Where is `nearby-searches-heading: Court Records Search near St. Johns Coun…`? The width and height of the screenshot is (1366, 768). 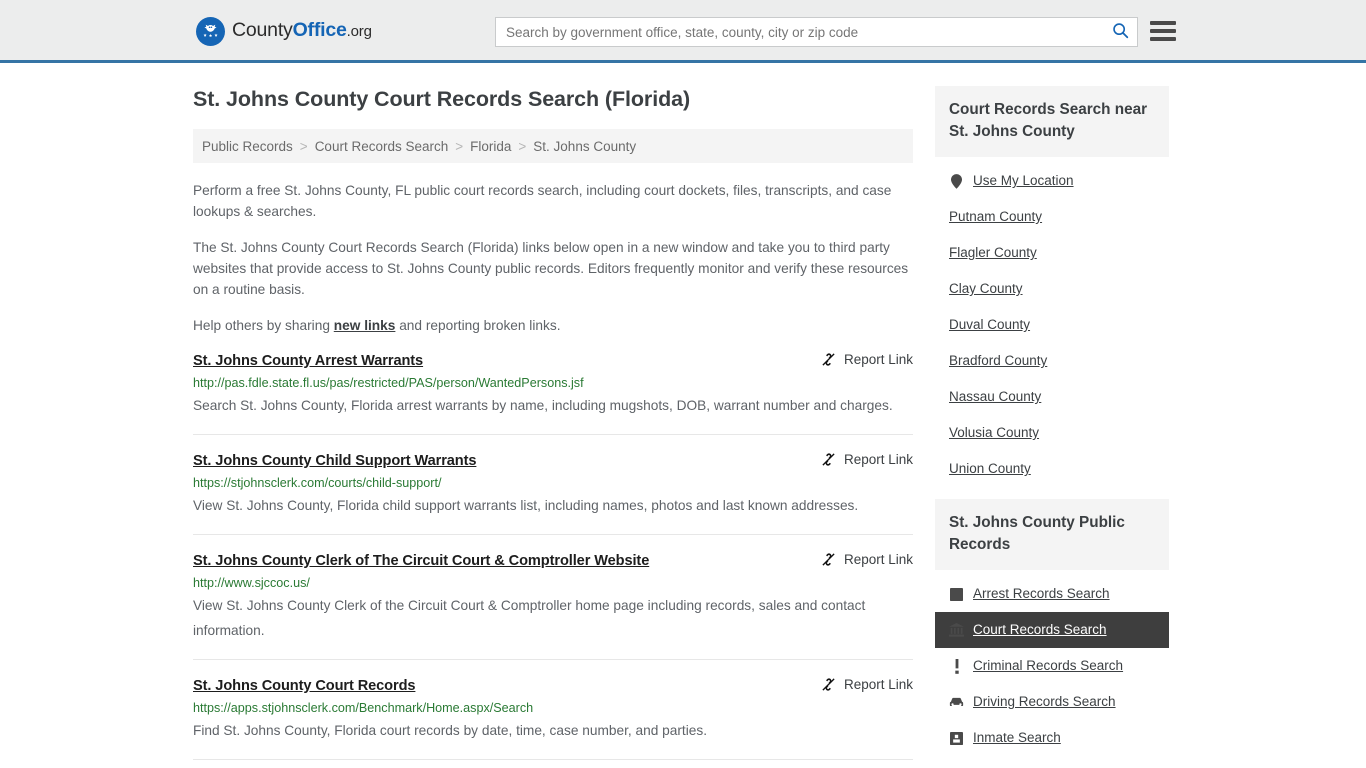 nearby-searches-heading: Court Records Search near St. Johns Coun… is located at coordinates (1052, 121).